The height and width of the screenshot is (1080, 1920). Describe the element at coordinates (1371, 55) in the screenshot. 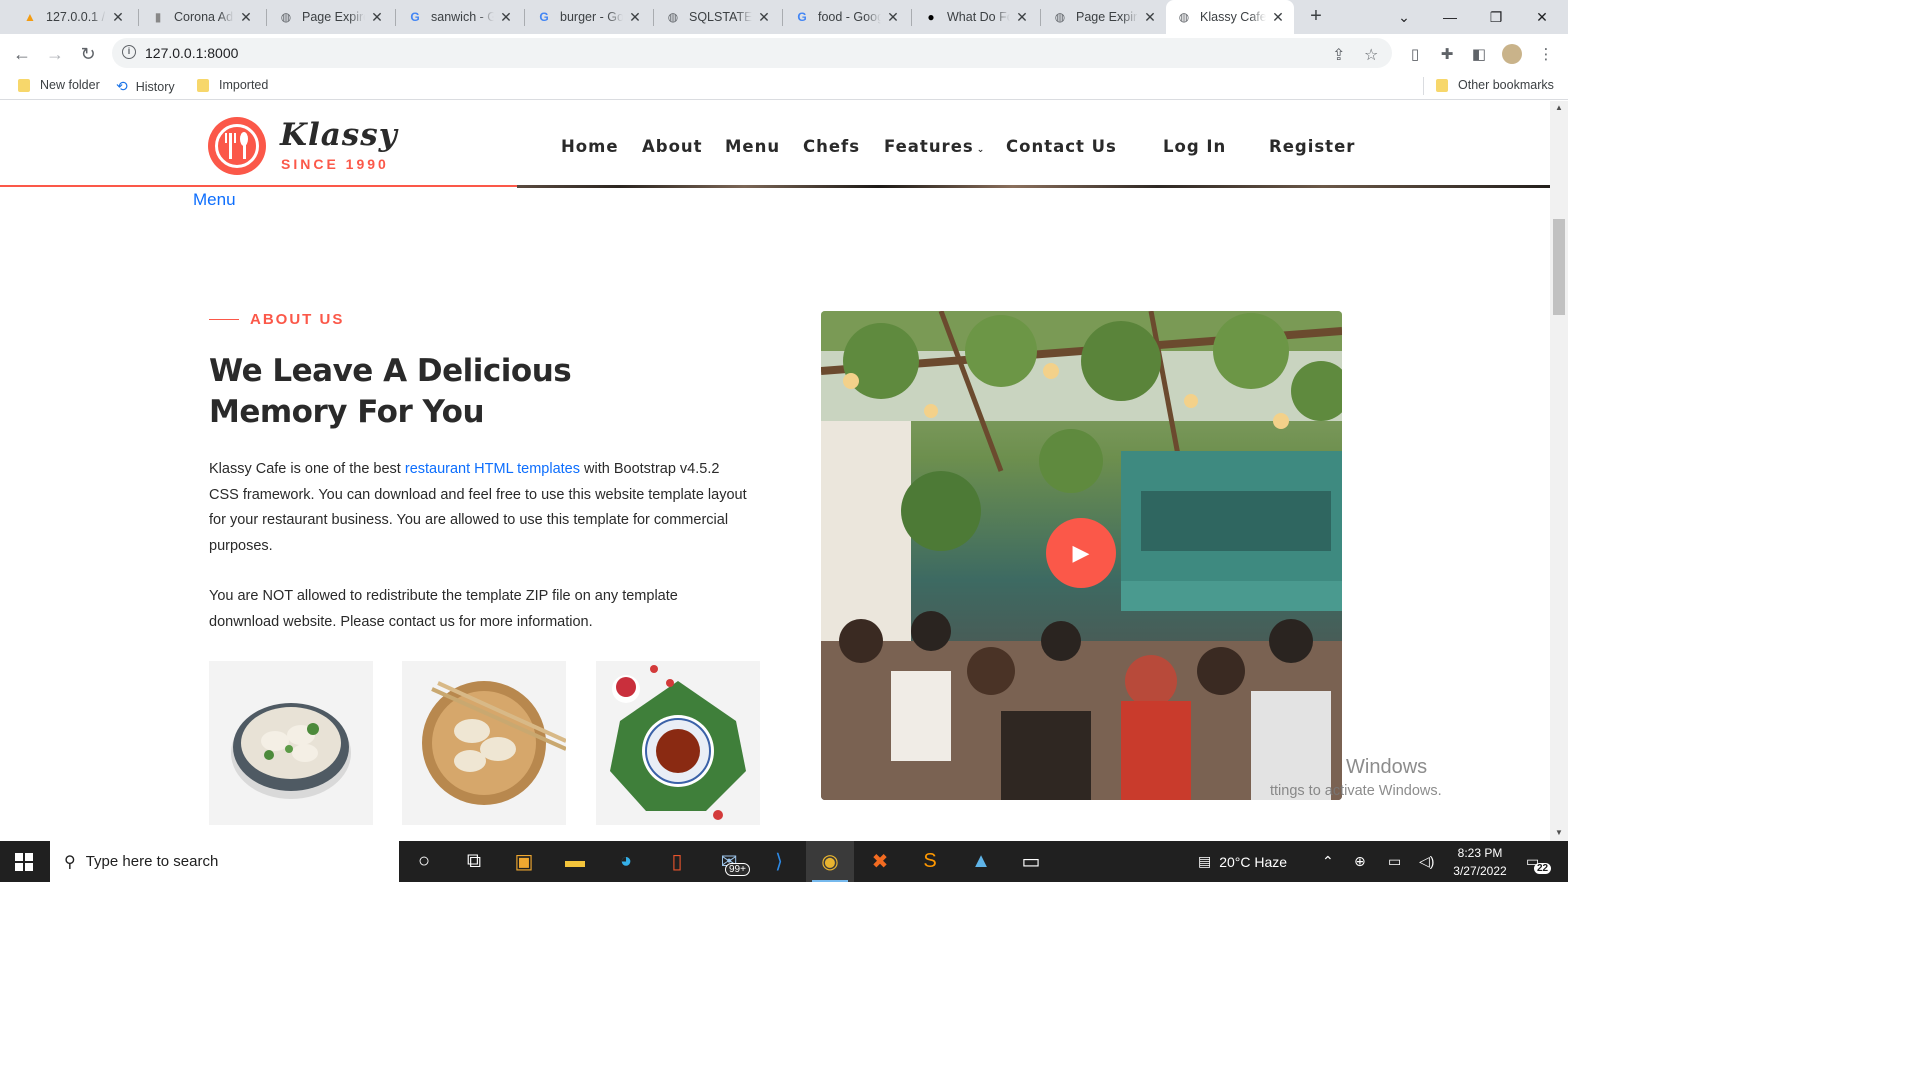

I see `bookmark-star-icon: ☆` at that location.